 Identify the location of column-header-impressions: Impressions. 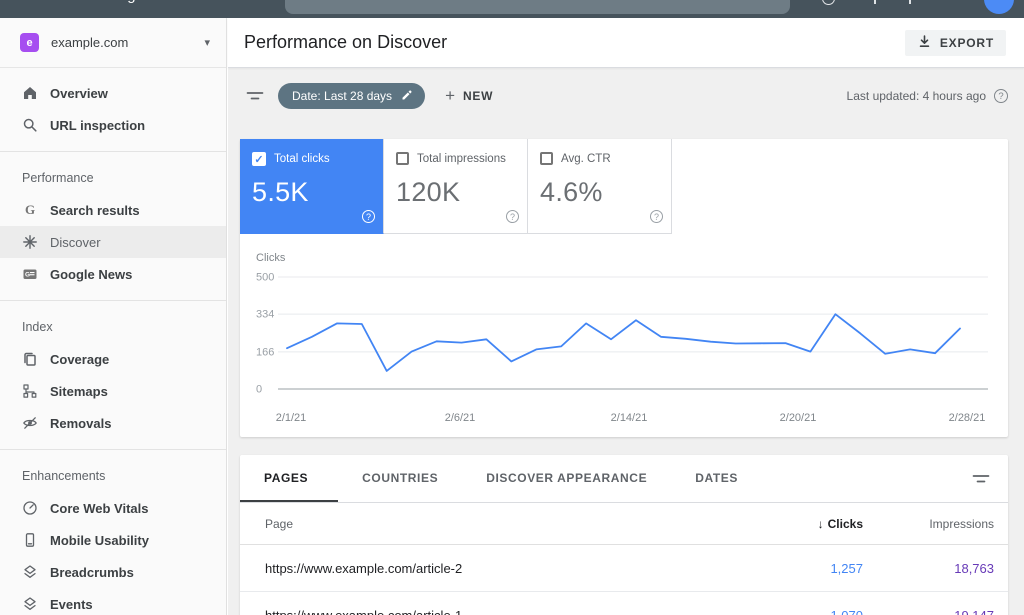
(935, 524).